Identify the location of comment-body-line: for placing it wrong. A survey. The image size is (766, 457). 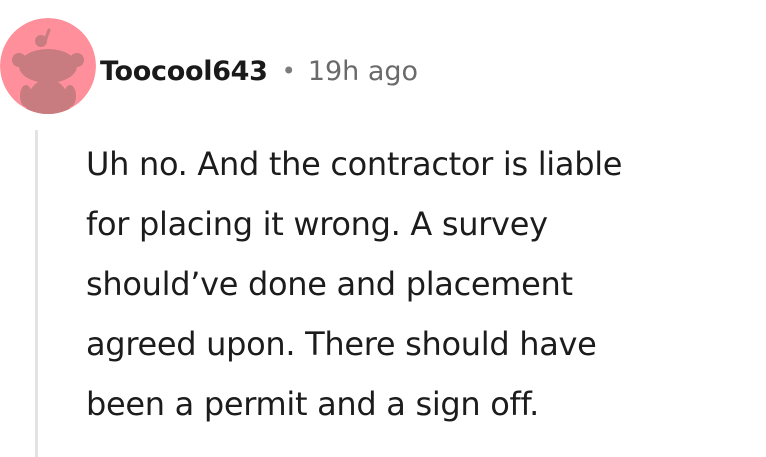
(317, 224).